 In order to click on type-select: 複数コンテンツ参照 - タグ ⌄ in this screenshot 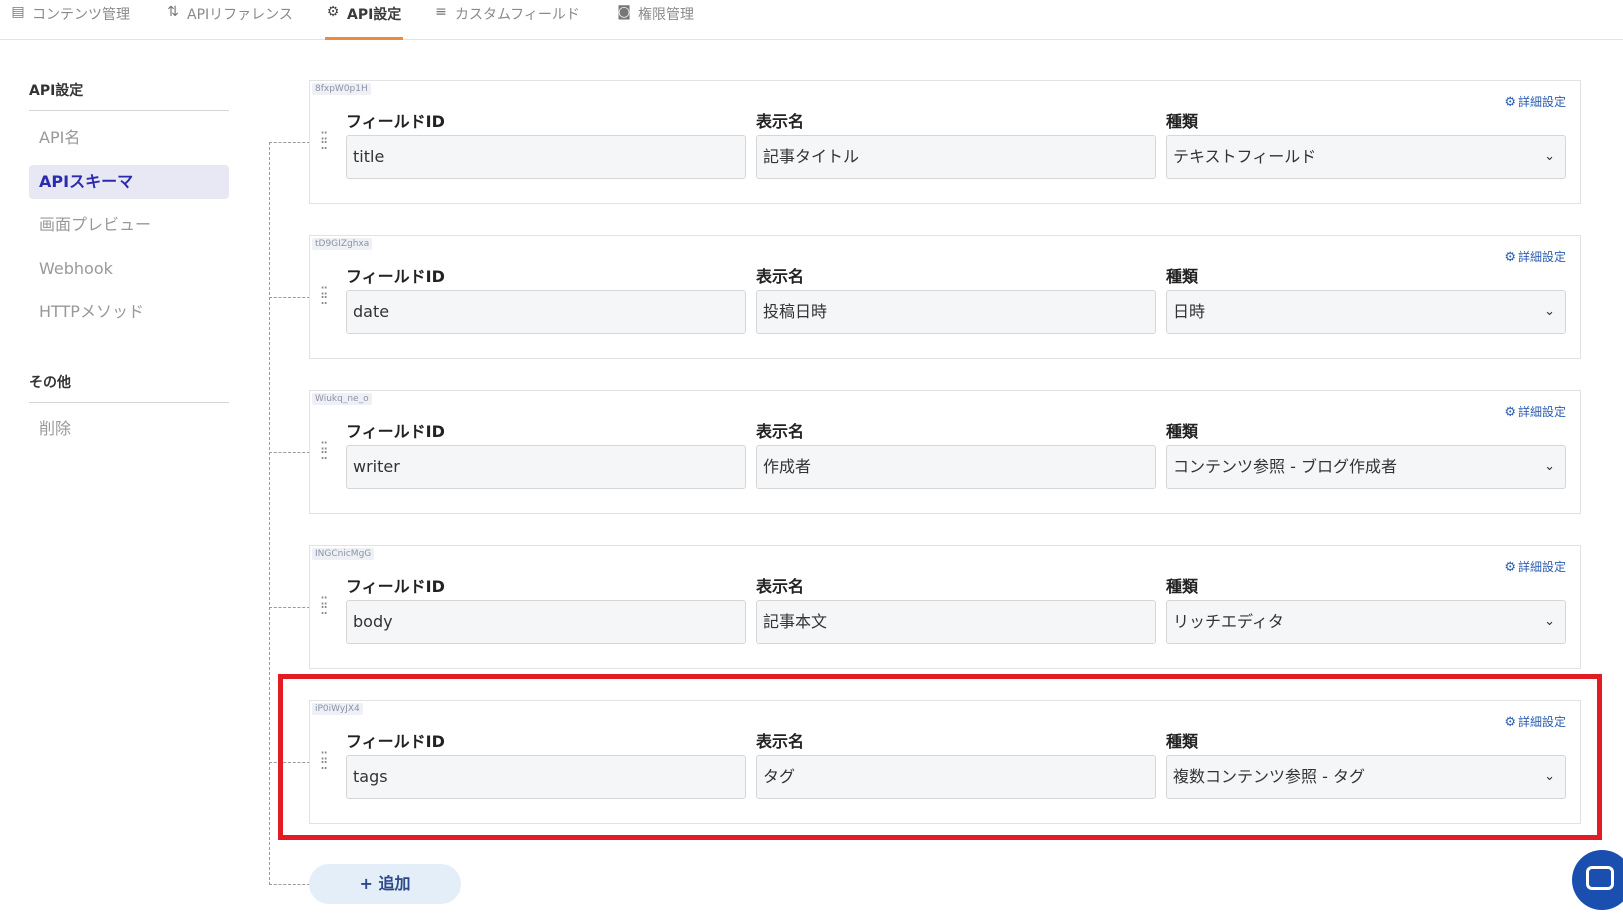, I will do `click(1366, 777)`.